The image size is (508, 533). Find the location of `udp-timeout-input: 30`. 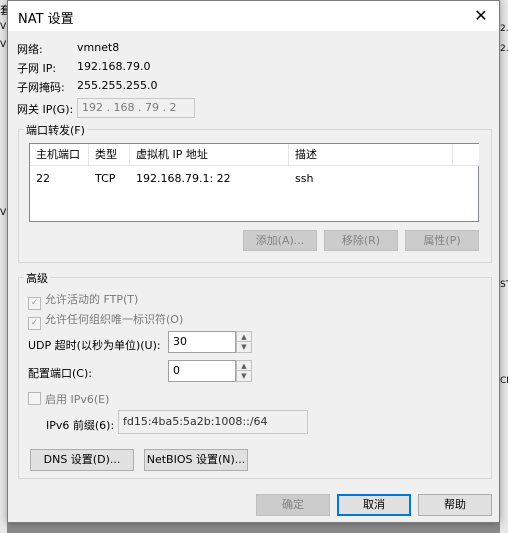

udp-timeout-input: 30 is located at coordinates (202, 342).